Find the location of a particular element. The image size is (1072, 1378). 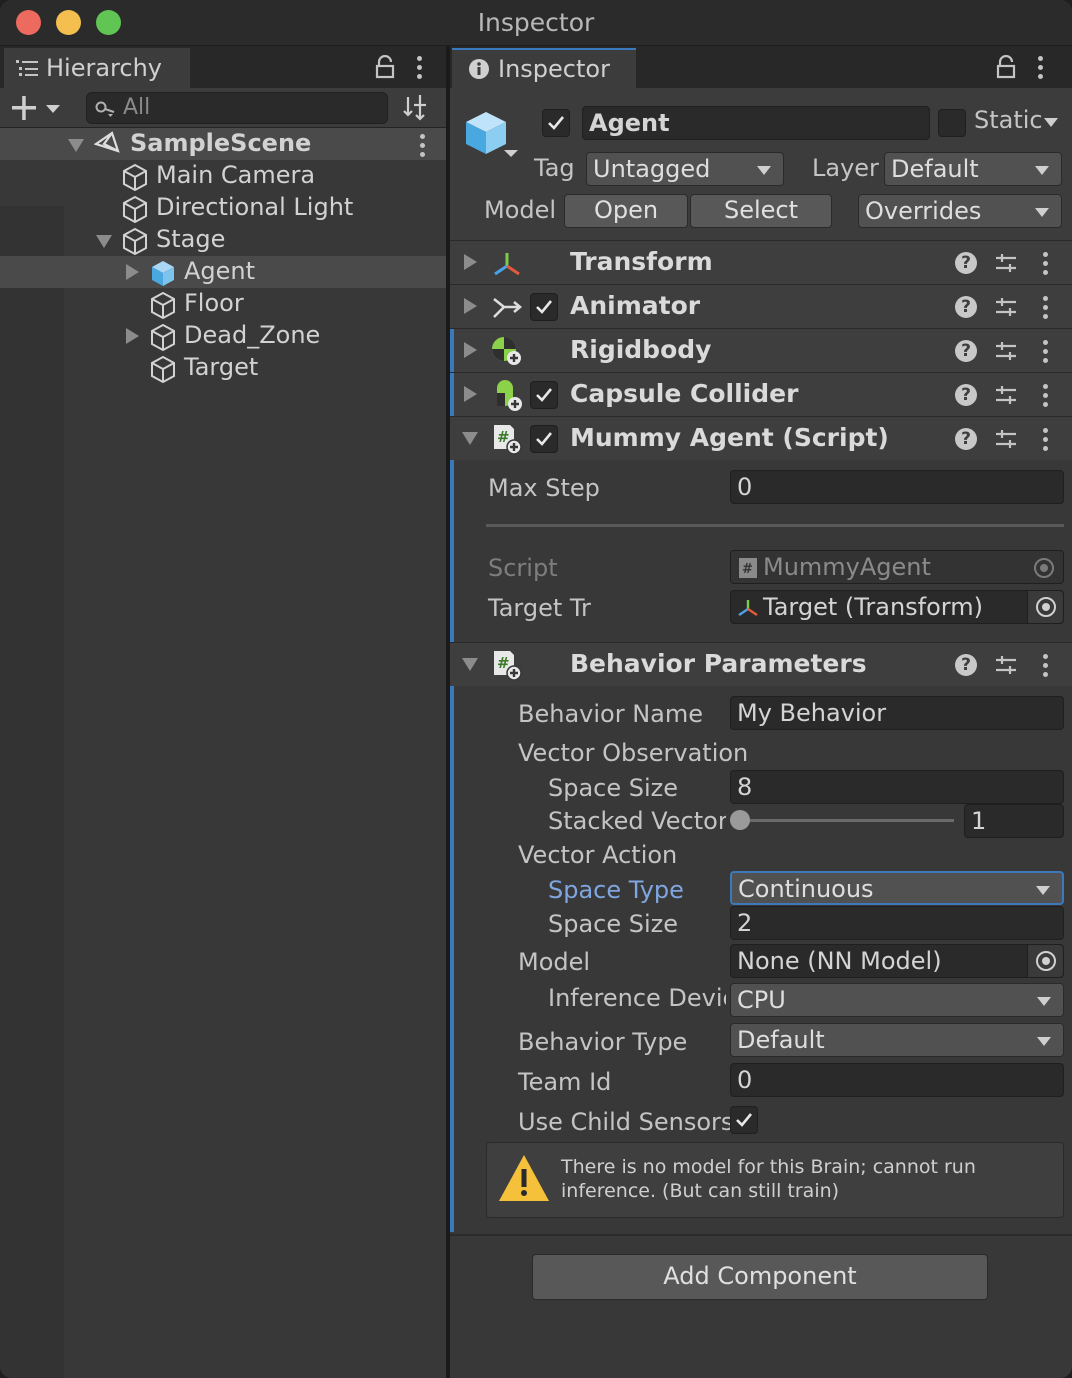

added-component-marker is located at coordinates (452, 351).